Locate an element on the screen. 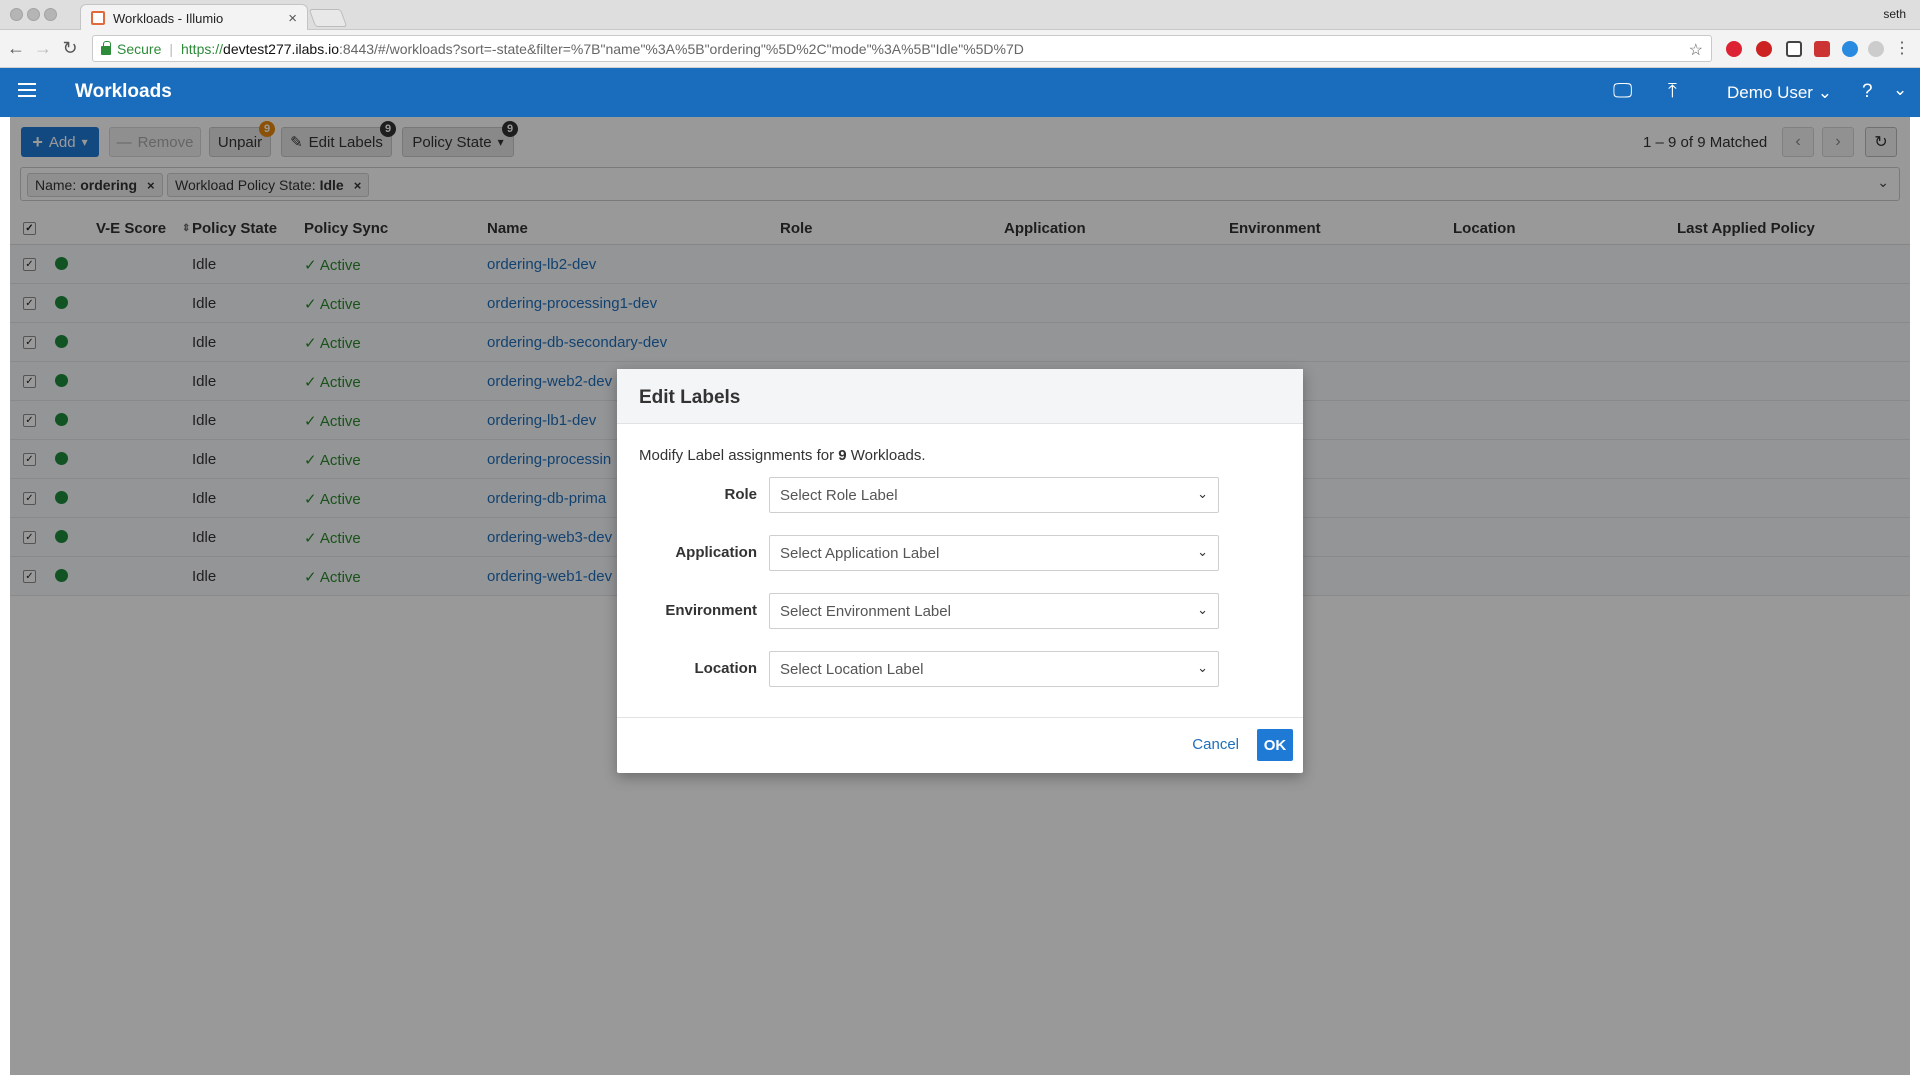  browser-tab-bar: Workloads - Illumio × seth is located at coordinates (960, 15).